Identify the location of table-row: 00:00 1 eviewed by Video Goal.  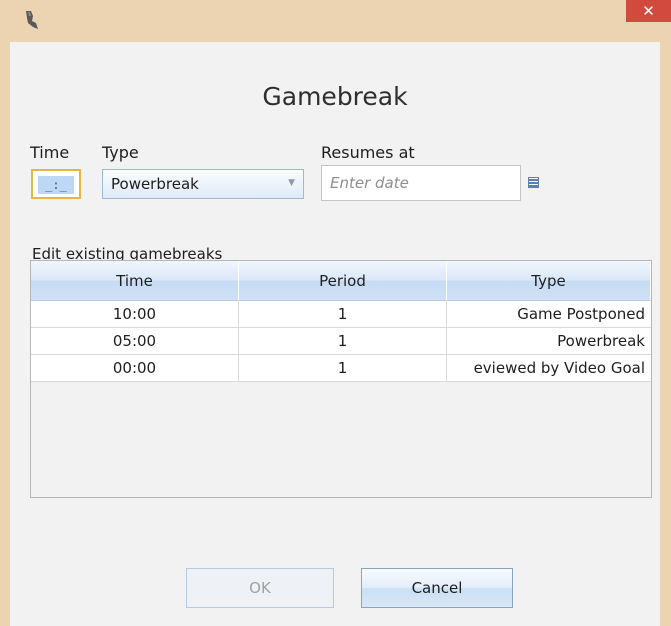
(341, 368).